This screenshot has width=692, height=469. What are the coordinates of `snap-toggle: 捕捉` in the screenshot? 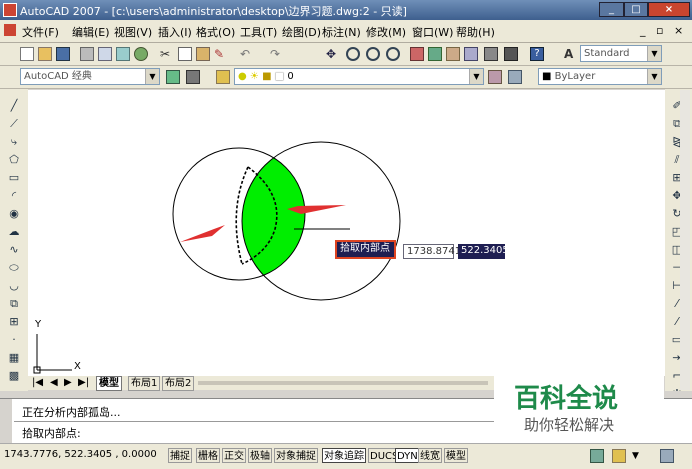 It's located at (180, 455).